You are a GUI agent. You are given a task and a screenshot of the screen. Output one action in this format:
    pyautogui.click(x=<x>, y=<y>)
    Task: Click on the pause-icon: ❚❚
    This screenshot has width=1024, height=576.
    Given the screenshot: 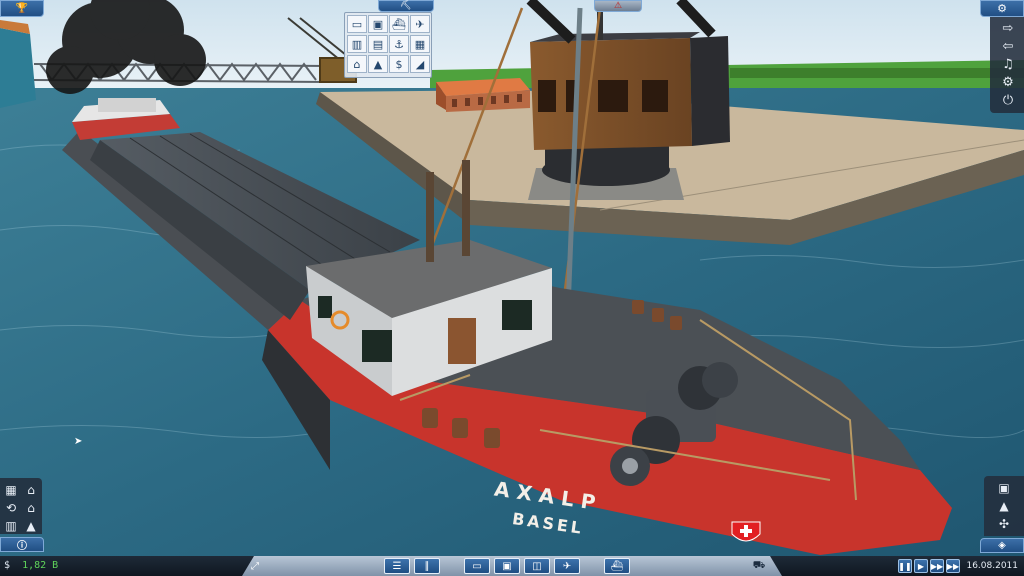 What is the action you would take?
    pyautogui.click(x=905, y=566)
    